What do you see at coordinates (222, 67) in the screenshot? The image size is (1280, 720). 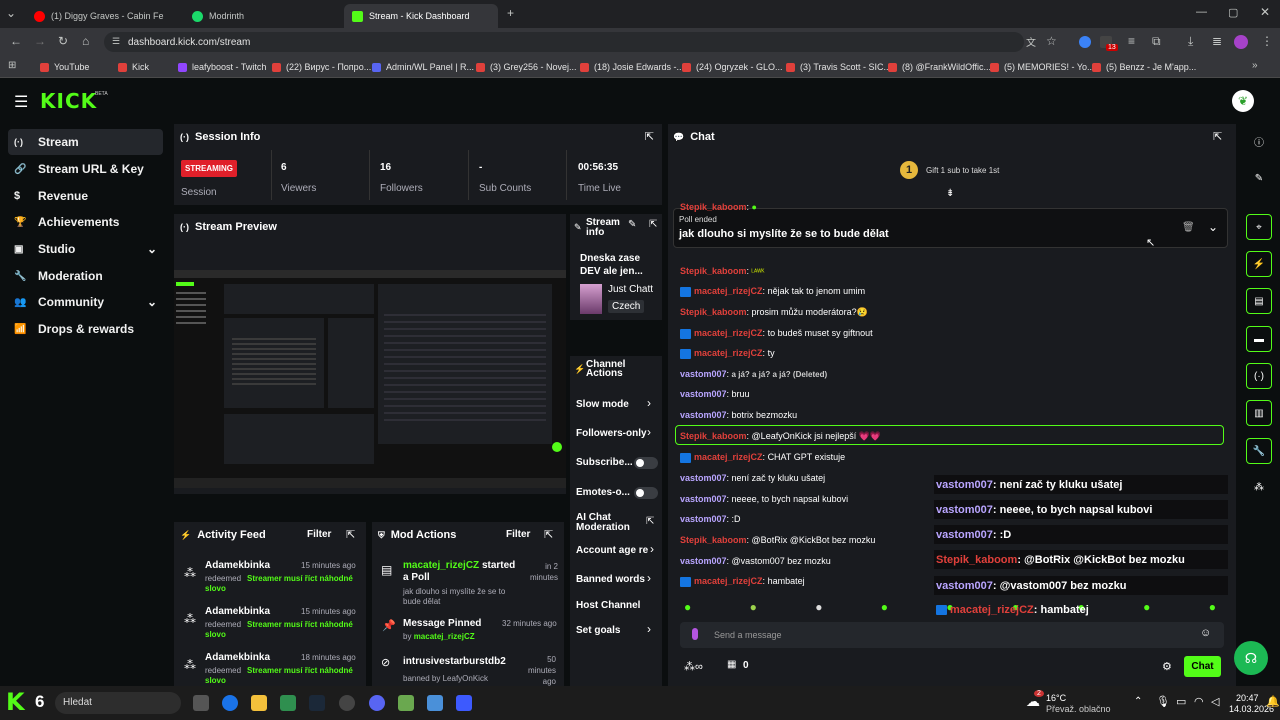 I see `bookmark: leafyboost - Twitch` at bounding box center [222, 67].